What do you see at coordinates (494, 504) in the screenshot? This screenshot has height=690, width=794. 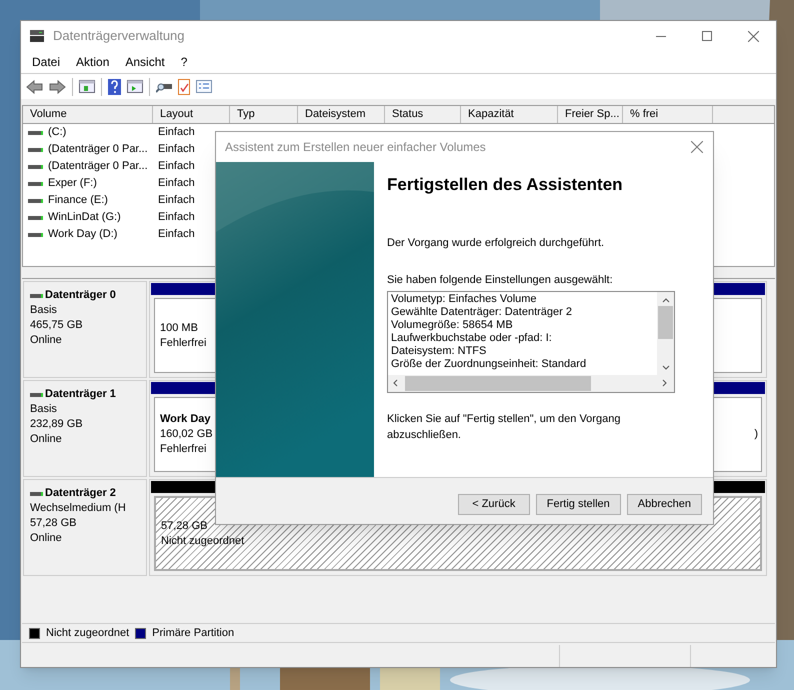 I see `dialog-button: < Zurück` at bounding box center [494, 504].